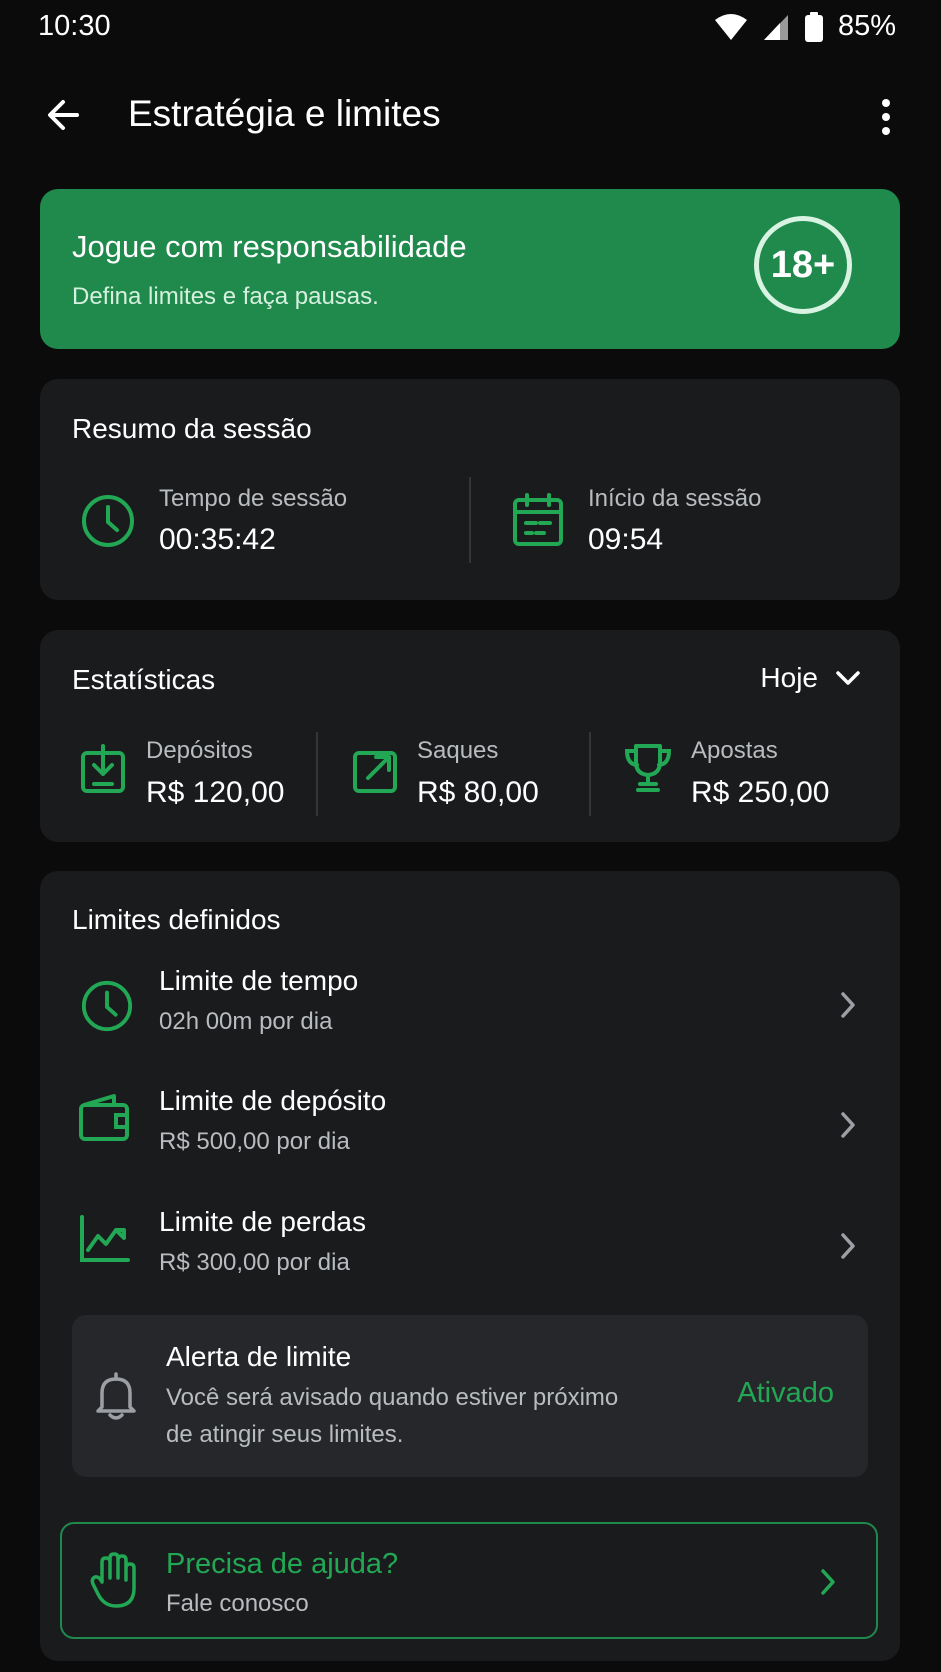  I want to click on status-time: 10:30, so click(74, 26).